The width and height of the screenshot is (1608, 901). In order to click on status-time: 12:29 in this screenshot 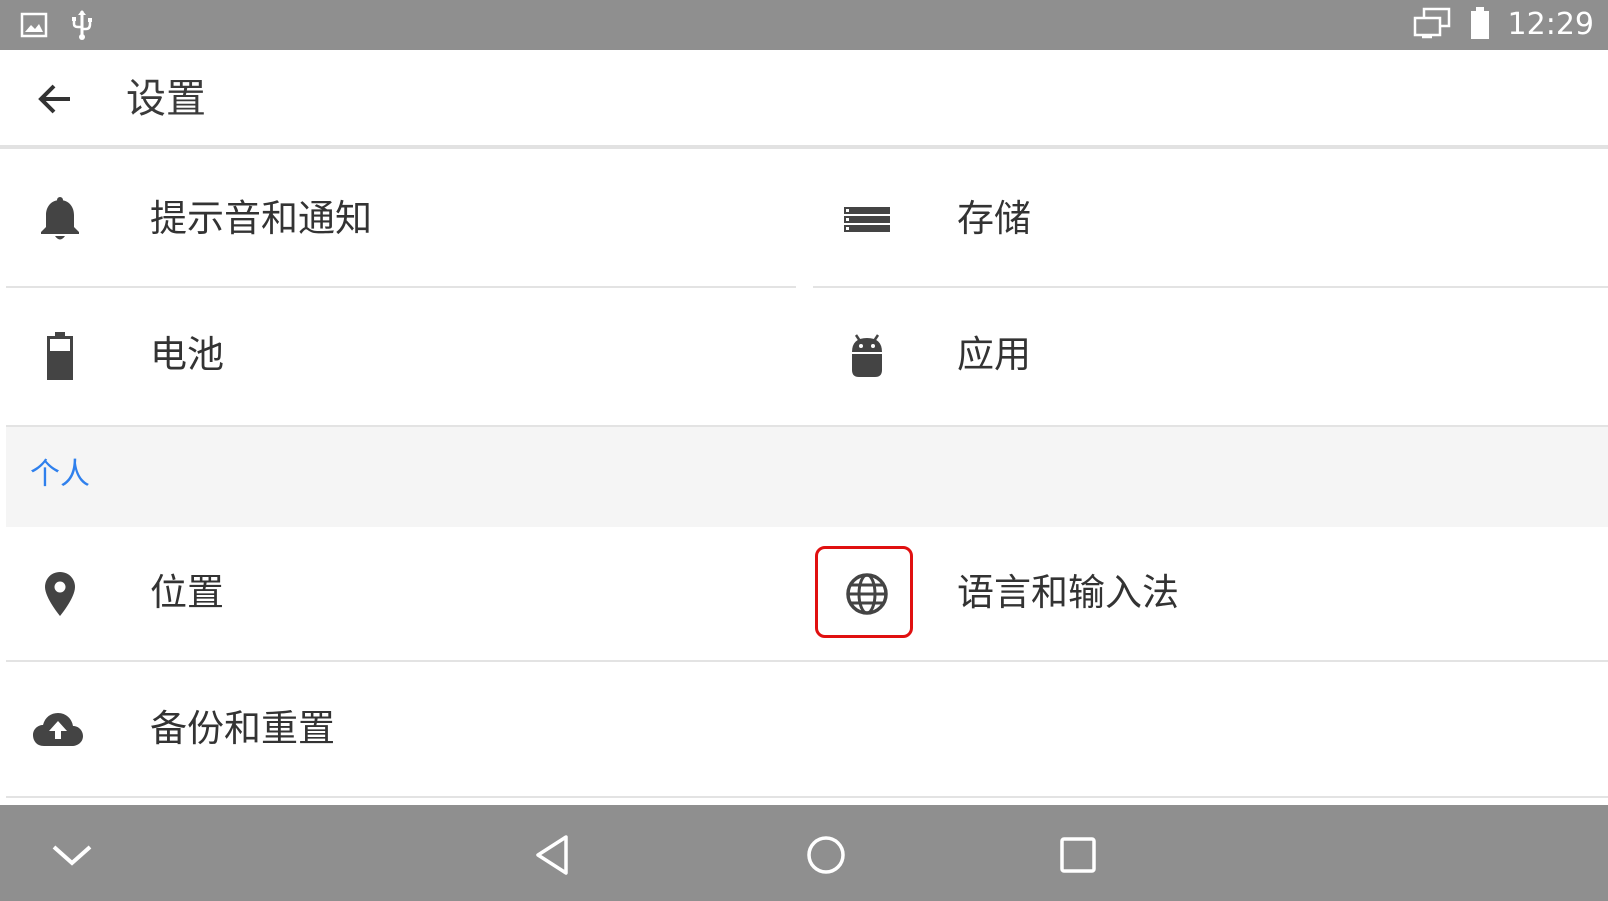, I will do `click(1550, 24)`.